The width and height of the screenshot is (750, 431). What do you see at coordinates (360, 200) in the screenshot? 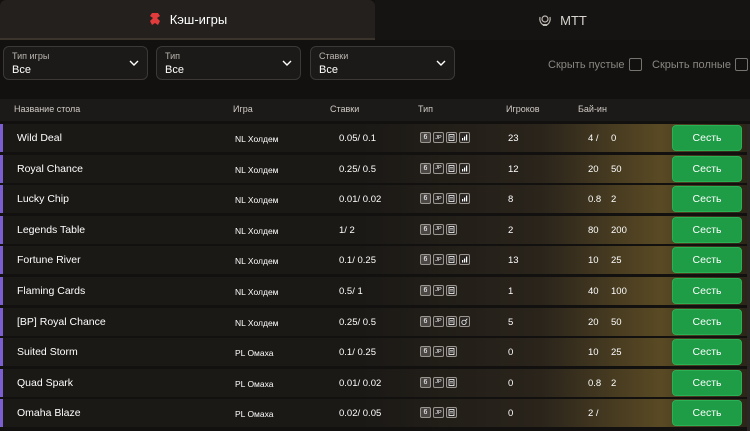
I see `stakes-value: 0.01/ 0.02` at bounding box center [360, 200].